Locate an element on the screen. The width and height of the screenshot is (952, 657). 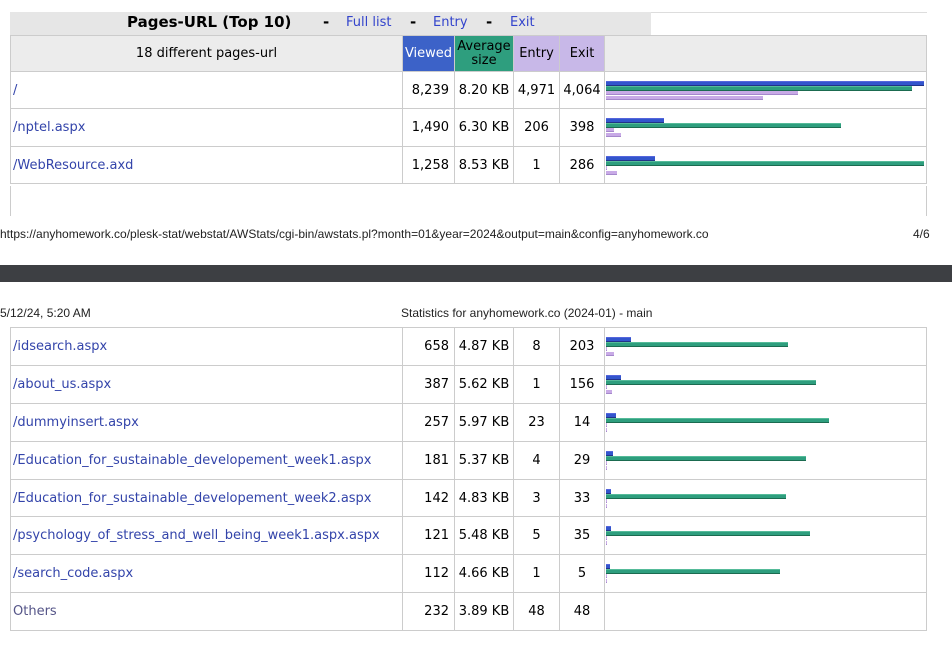
viewed-cell: 257 is located at coordinates (428, 422).